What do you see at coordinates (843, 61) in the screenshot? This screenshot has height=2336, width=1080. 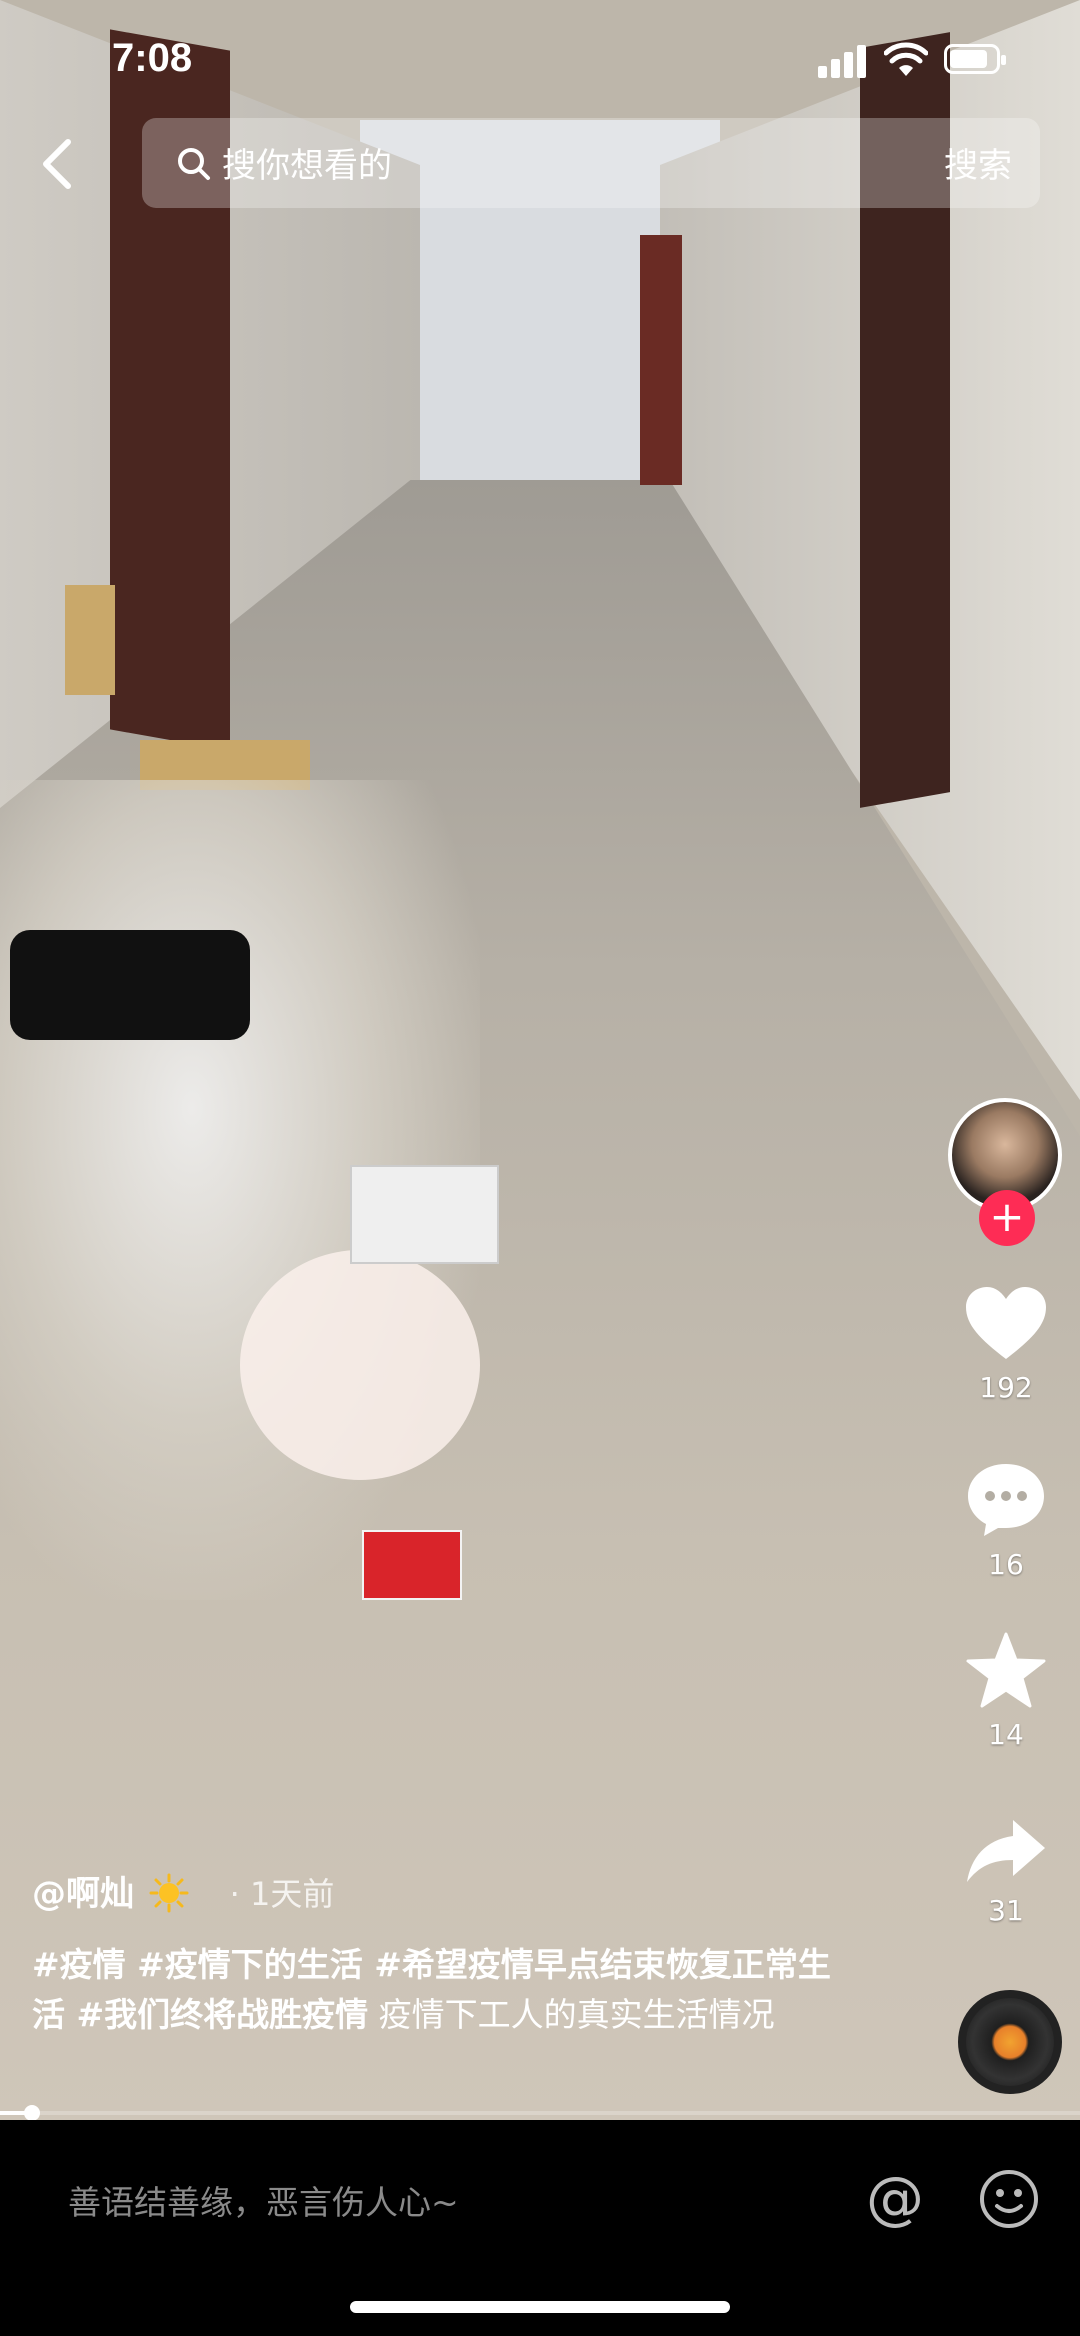 I see `cellular-signal-icon` at bounding box center [843, 61].